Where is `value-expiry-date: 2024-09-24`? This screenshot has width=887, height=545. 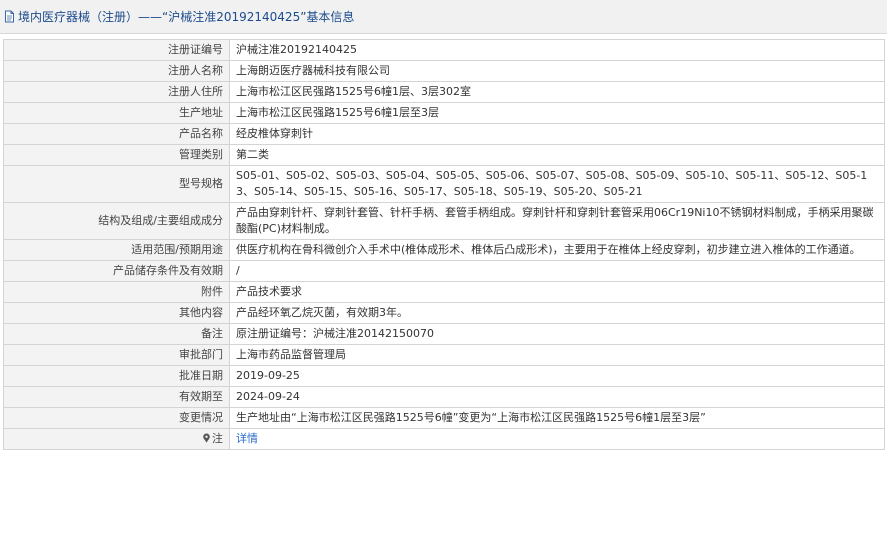
value-expiry-date: 2024-09-24 is located at coordinates (557, 397).